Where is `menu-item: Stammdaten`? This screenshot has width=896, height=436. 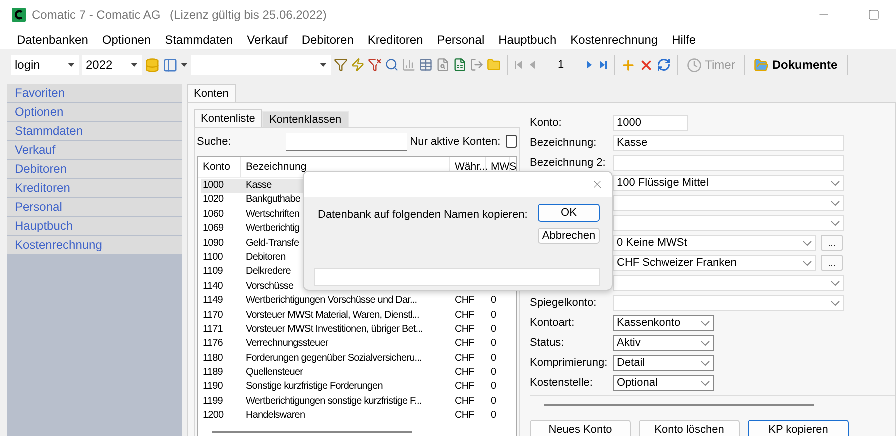
menu-item: Stammdaten is located at coordinates (199, 39).